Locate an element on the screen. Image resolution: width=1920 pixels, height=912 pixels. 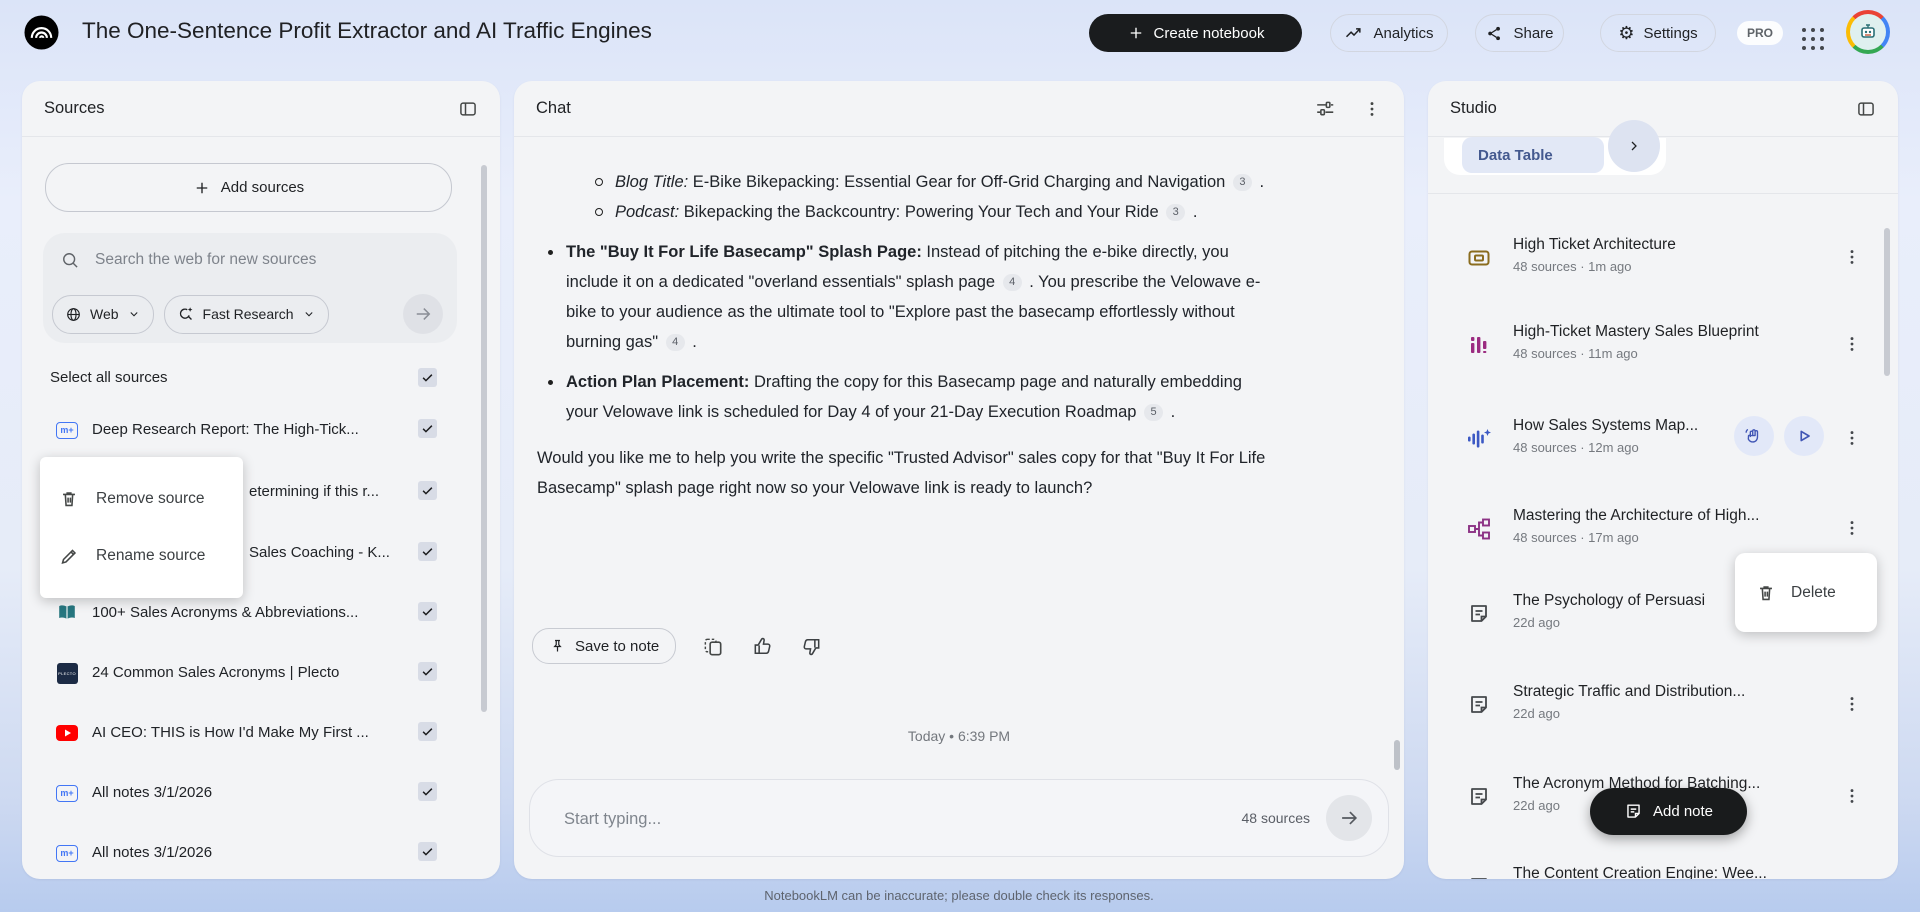
save-to-note-button: Save to note is located at coordinates (604, 646).